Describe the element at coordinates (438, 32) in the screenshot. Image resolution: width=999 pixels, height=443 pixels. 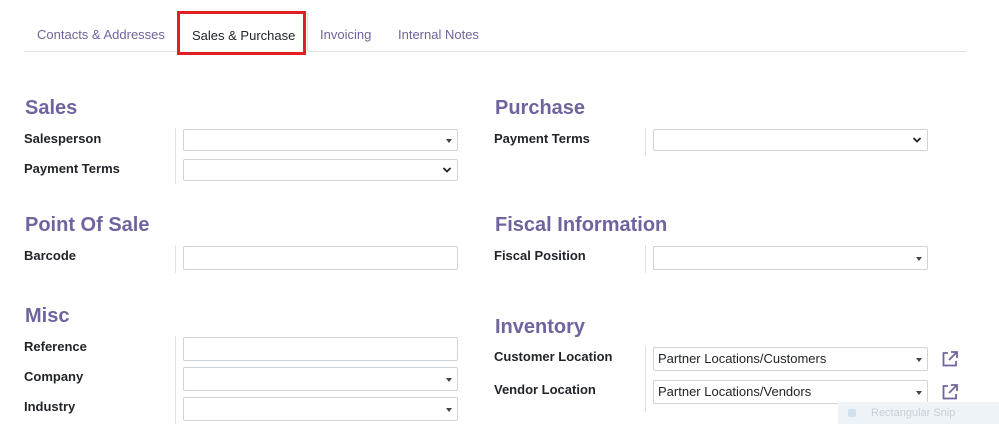
I see `tab-internal-notes: Internal Notes` at that location.